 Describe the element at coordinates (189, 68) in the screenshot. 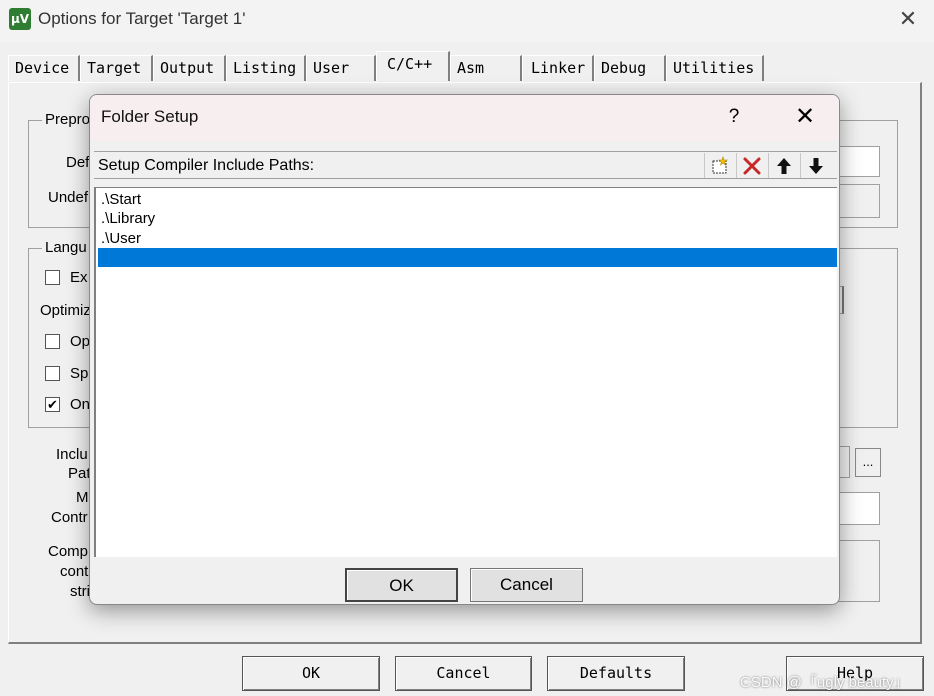

I see `tab-output: Output` at that location.